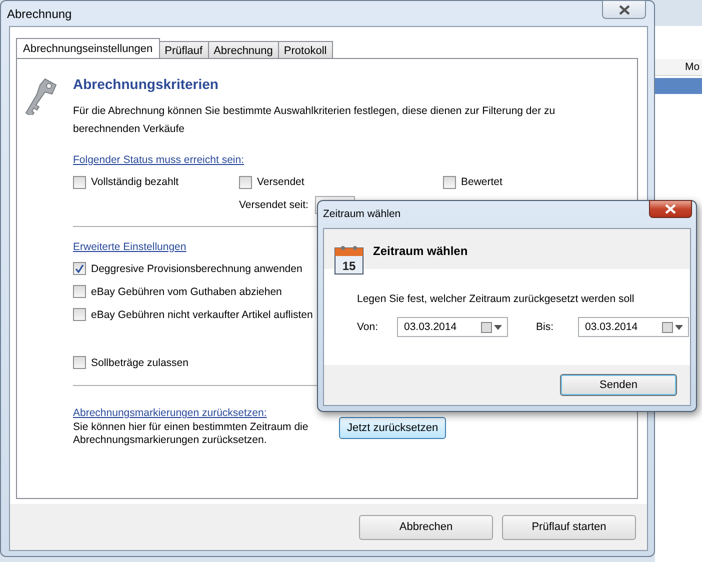 This screenshot has width=702, height=562. Describe the element at coordinates (202, 314) in the screenshot. I see `checkbox-label: eBay Gebühren nicht verkaufter Artikel auflisten` at that location.